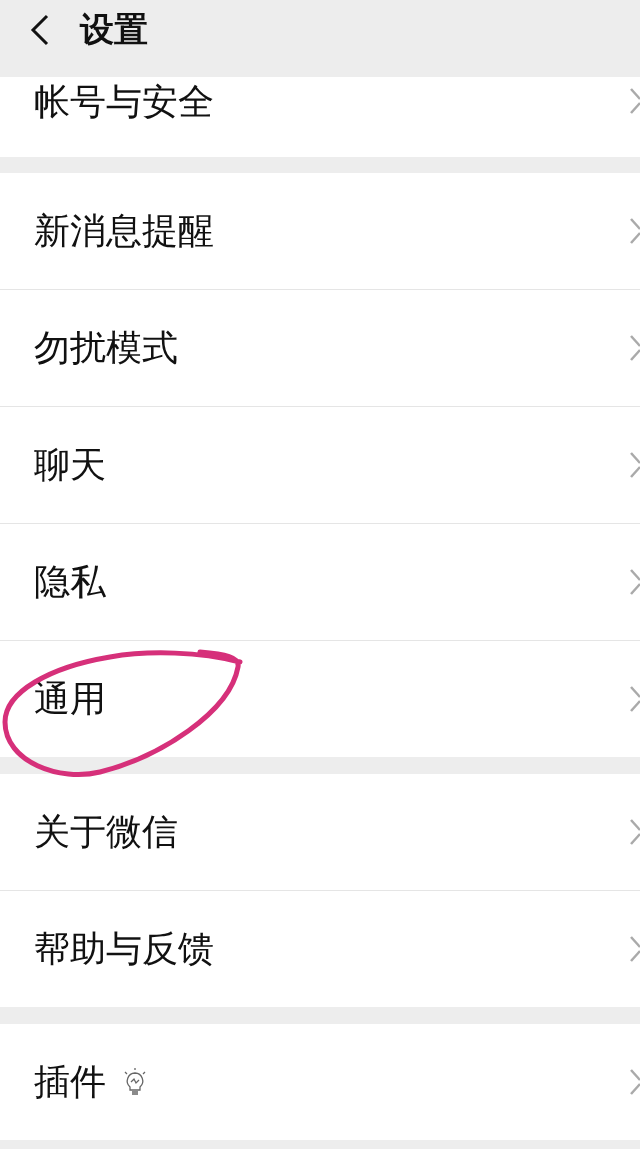 Image resolution: width=640 pixels, height=1149 pixels. I want to click on settings-item: 通用, so click(320, 699).